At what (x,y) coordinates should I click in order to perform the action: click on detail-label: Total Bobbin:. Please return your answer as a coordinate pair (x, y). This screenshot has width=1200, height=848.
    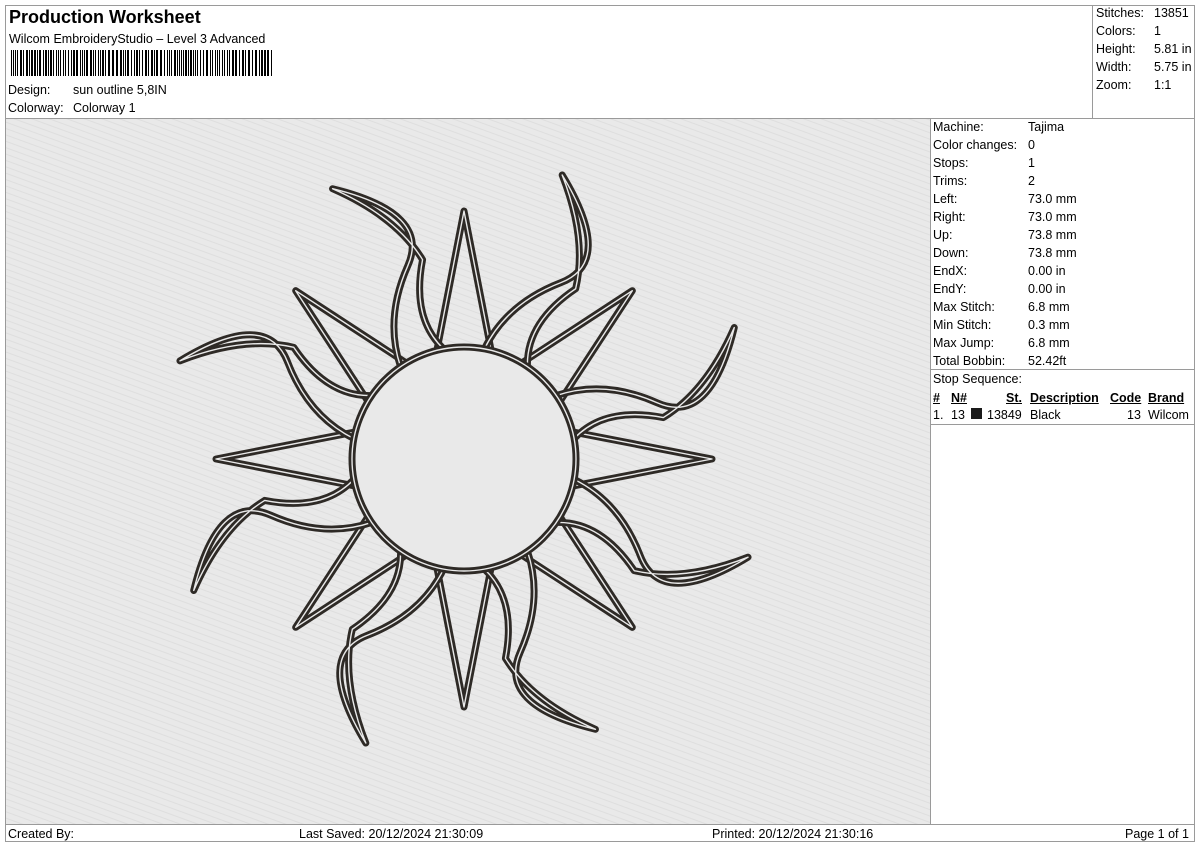
    Looking at the image, I should click on (969, 361).